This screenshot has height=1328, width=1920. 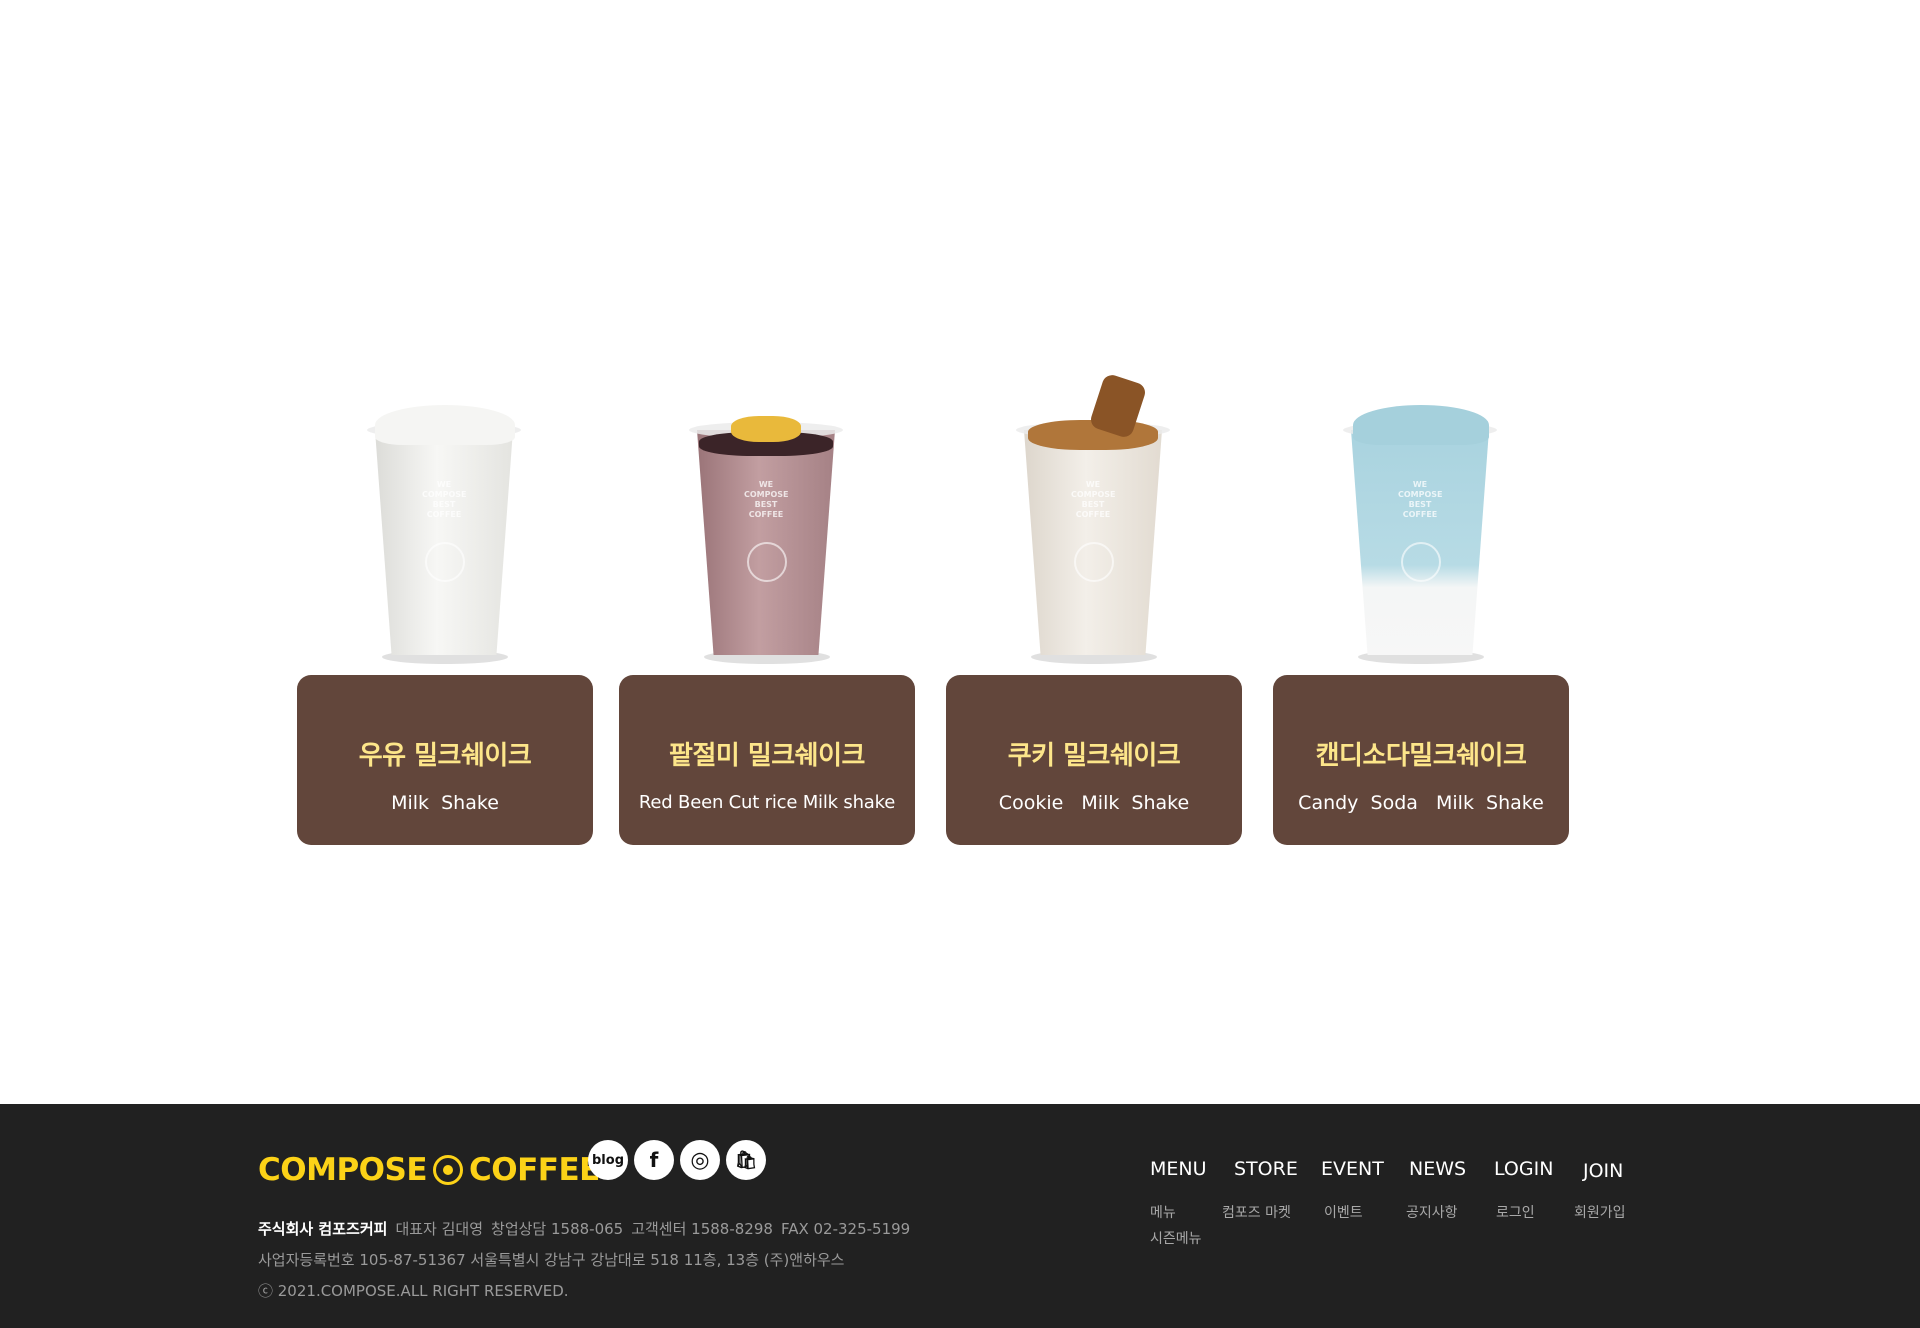 What do you see at coordinates (534, 1170) in the screenshot?
I see `logo-text-right: COFFEE` at bounding box center [534, 1170].